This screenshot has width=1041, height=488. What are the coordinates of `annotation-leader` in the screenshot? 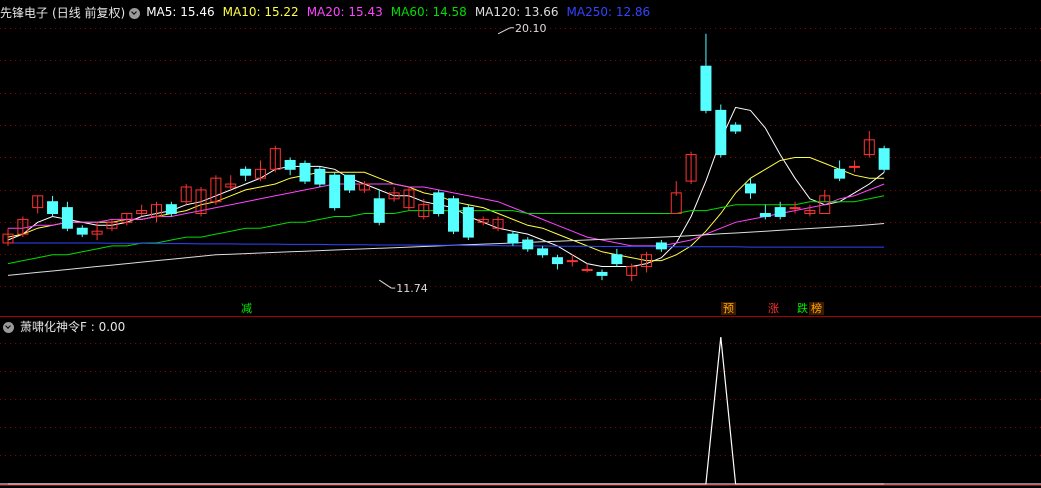 It's located at (504, 31).